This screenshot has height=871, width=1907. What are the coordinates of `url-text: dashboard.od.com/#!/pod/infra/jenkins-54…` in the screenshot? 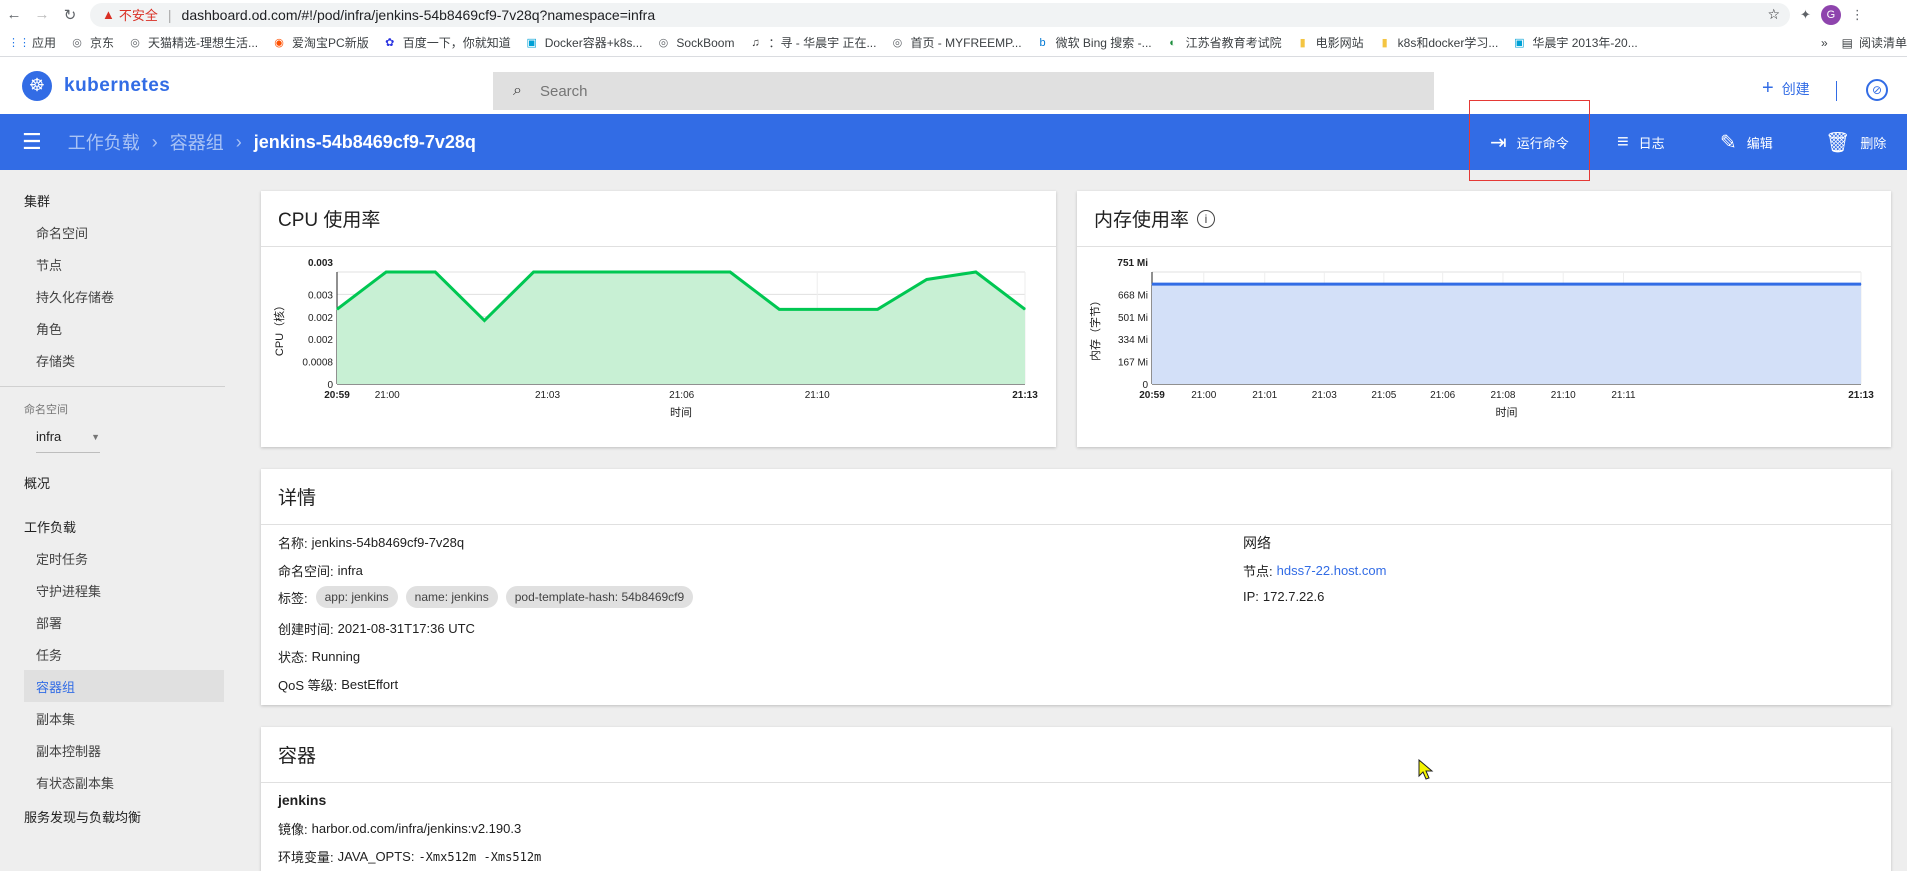 It's located at (418, 14).